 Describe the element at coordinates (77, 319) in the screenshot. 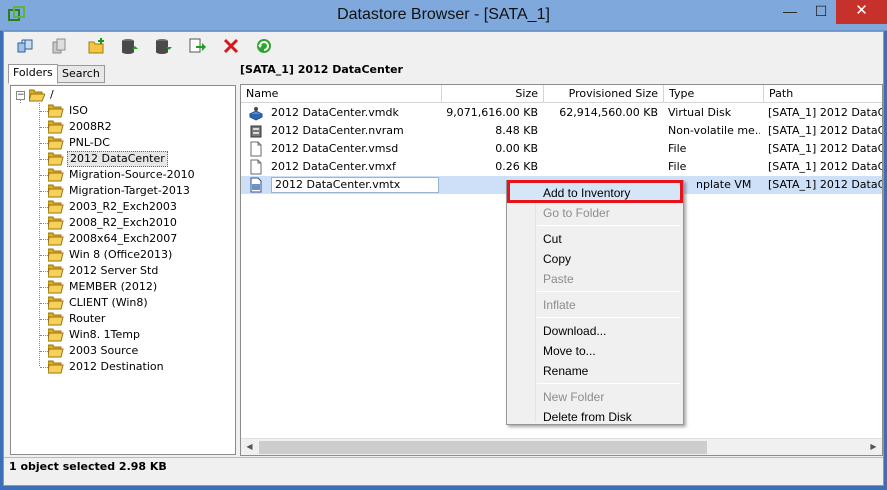

I see `tree-item: Router` at that location.